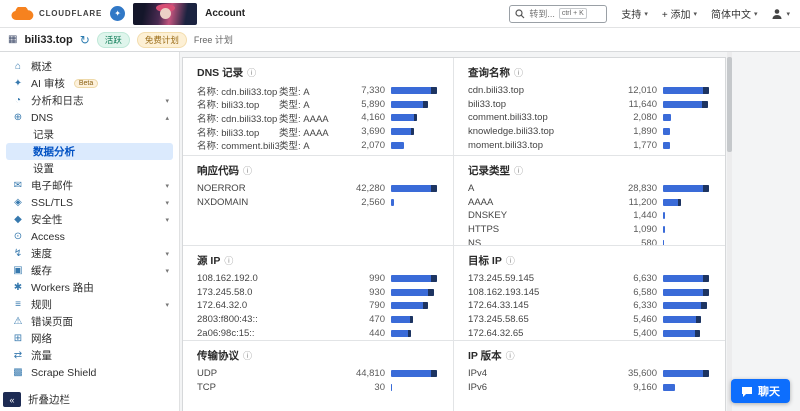 This screenshot has height=411, width=800. I want to click on row-value: 35,600, so click(642, 374).